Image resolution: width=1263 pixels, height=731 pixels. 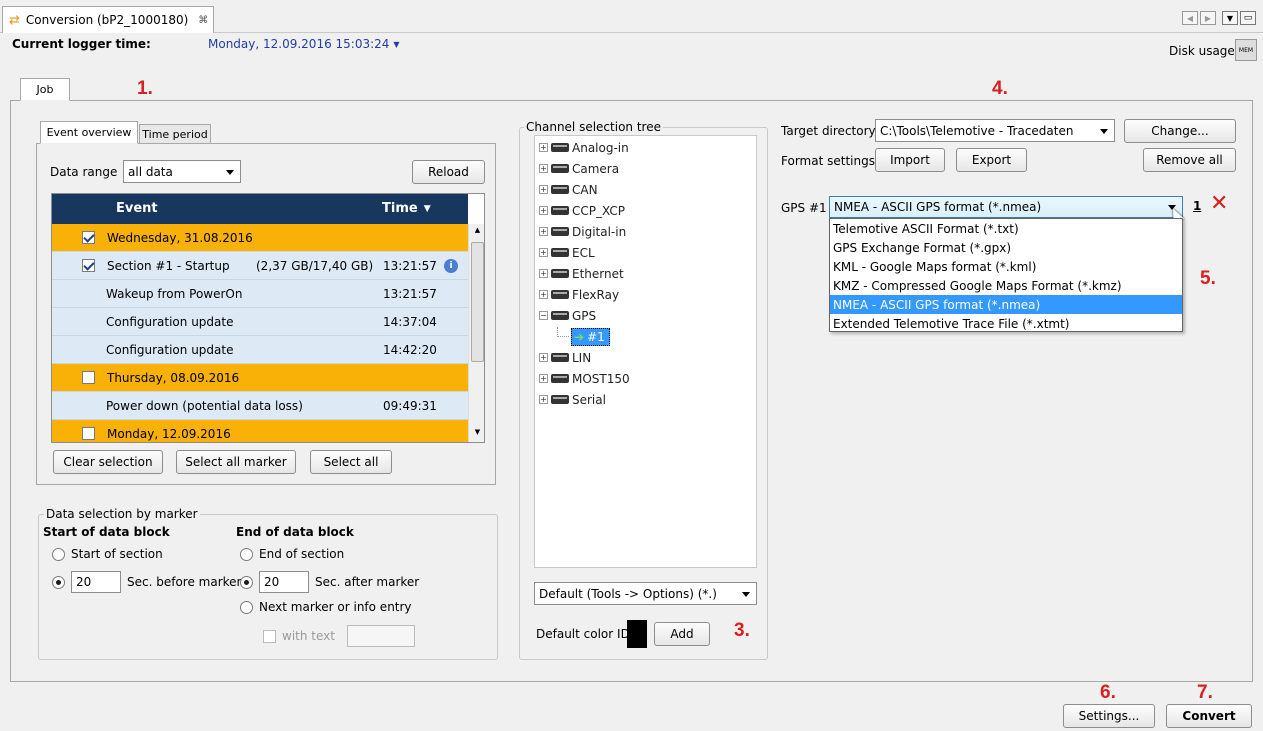 What do you see at coordinates (260, 294) in the screenshot?
I see `table-row: Wakeup from PowerOn 13:21:57` at bounding box center [260, 294].